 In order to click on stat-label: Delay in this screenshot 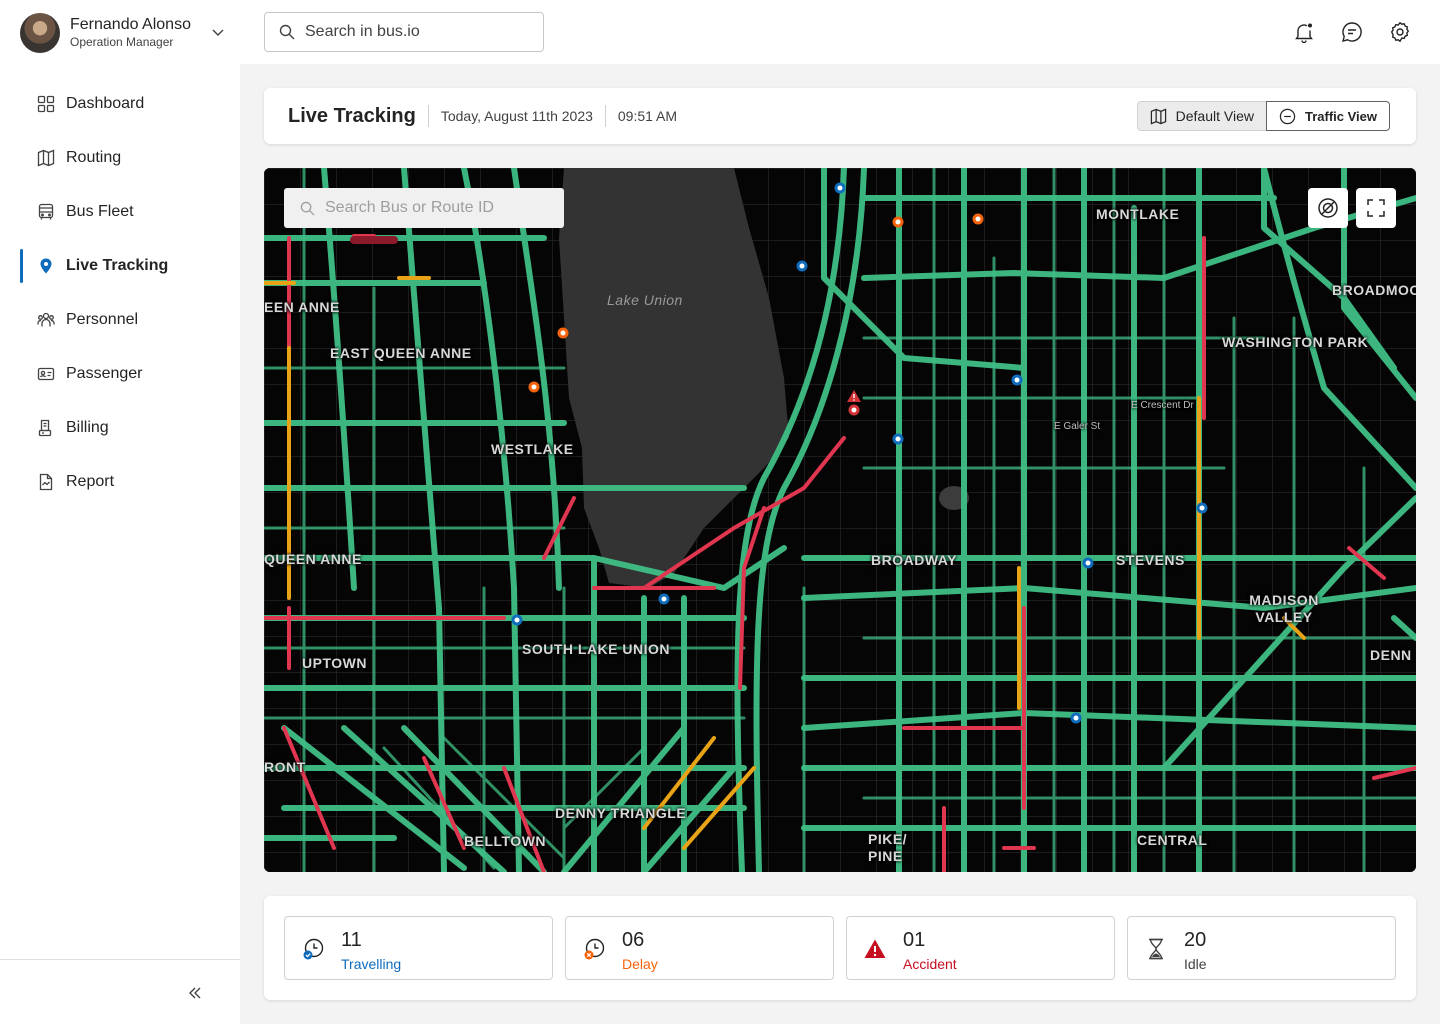, I will do `click(640, 964)`.